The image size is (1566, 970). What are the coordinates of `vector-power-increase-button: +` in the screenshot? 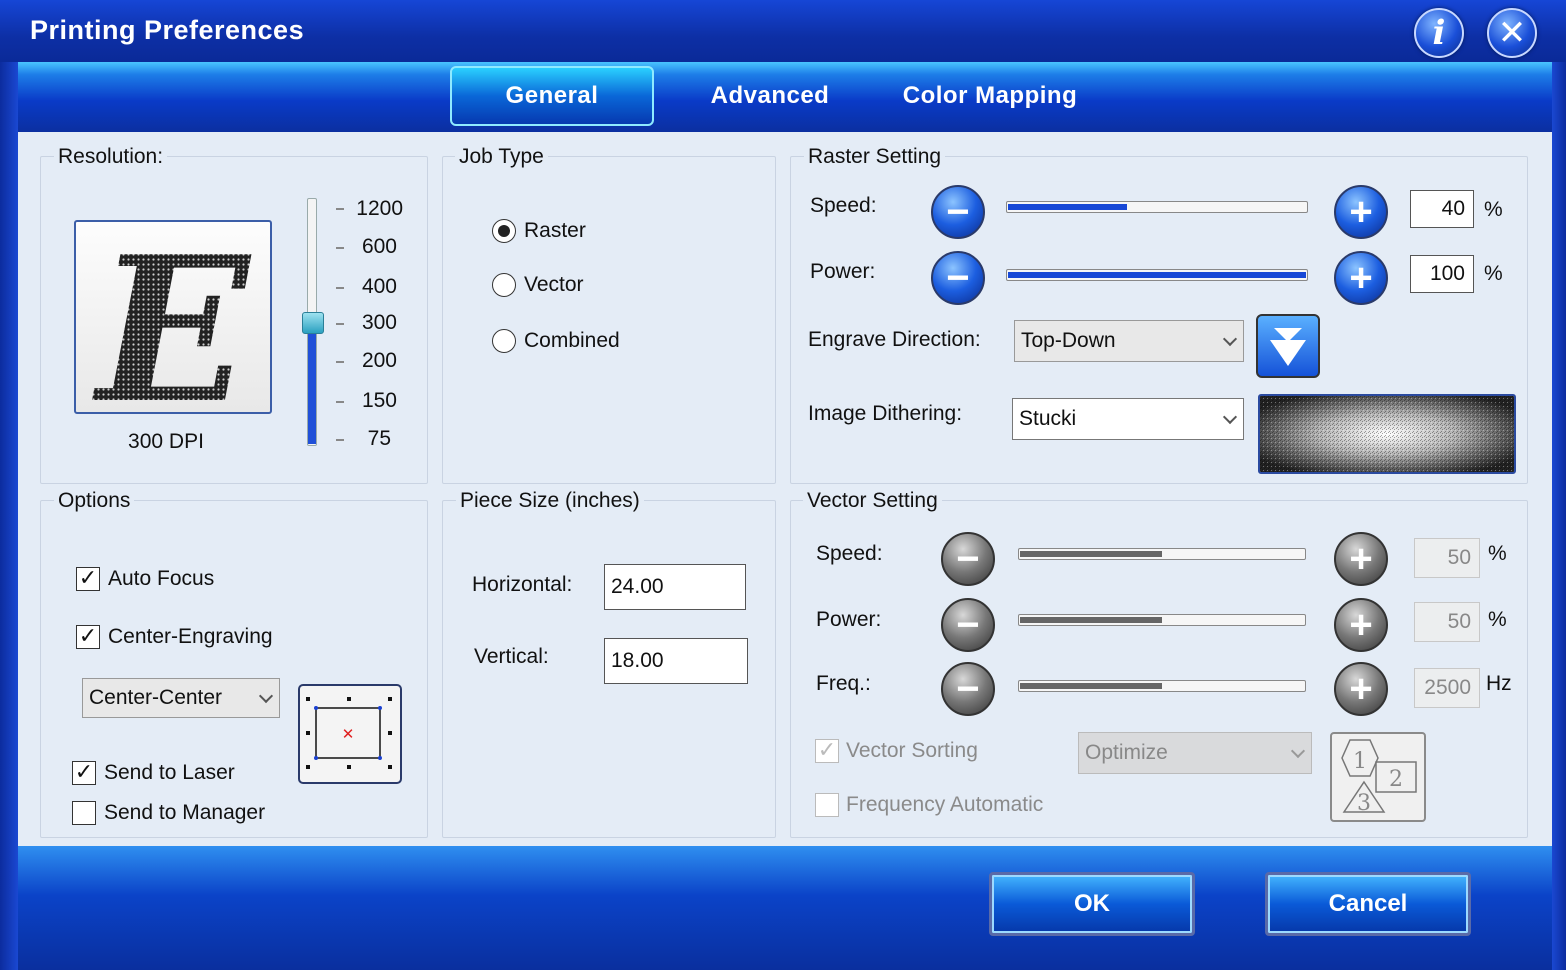 It's located at (1361, 625).